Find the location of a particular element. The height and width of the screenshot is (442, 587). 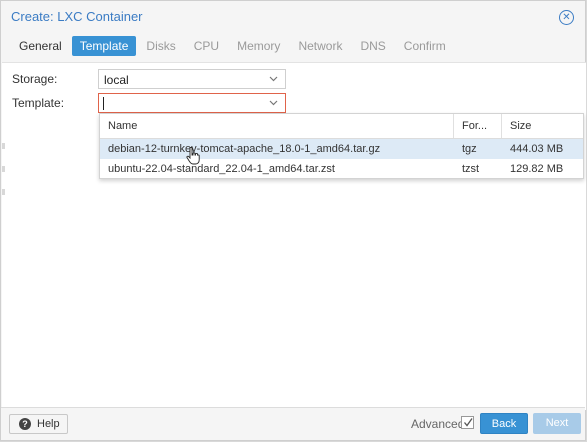

back-button: Back is located at coordinates (504, 423).